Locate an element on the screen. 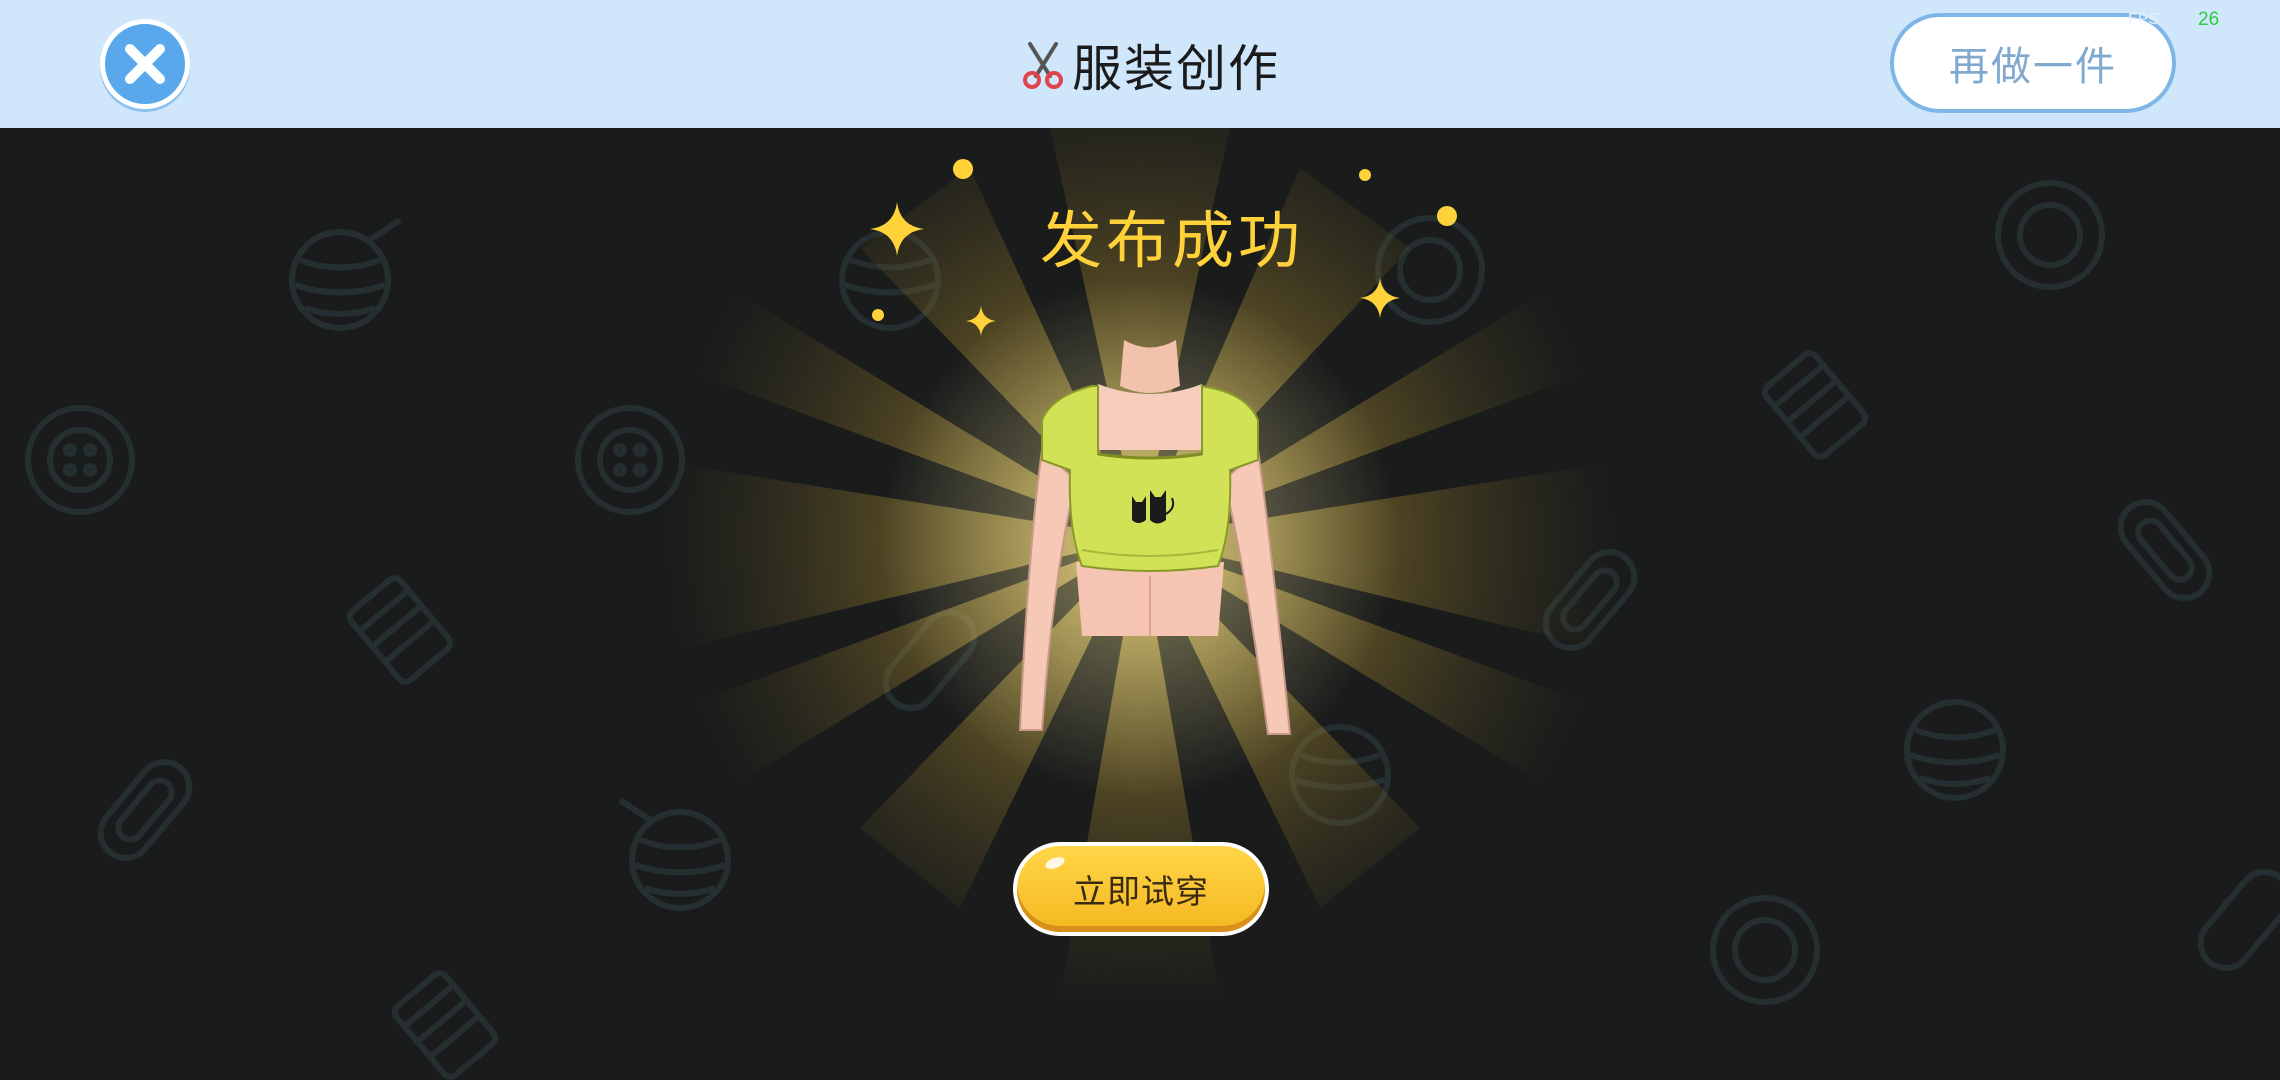 The image size is (2280, 1080). try-on-label: 立即试穿 is located at coordinates (1141, 891).